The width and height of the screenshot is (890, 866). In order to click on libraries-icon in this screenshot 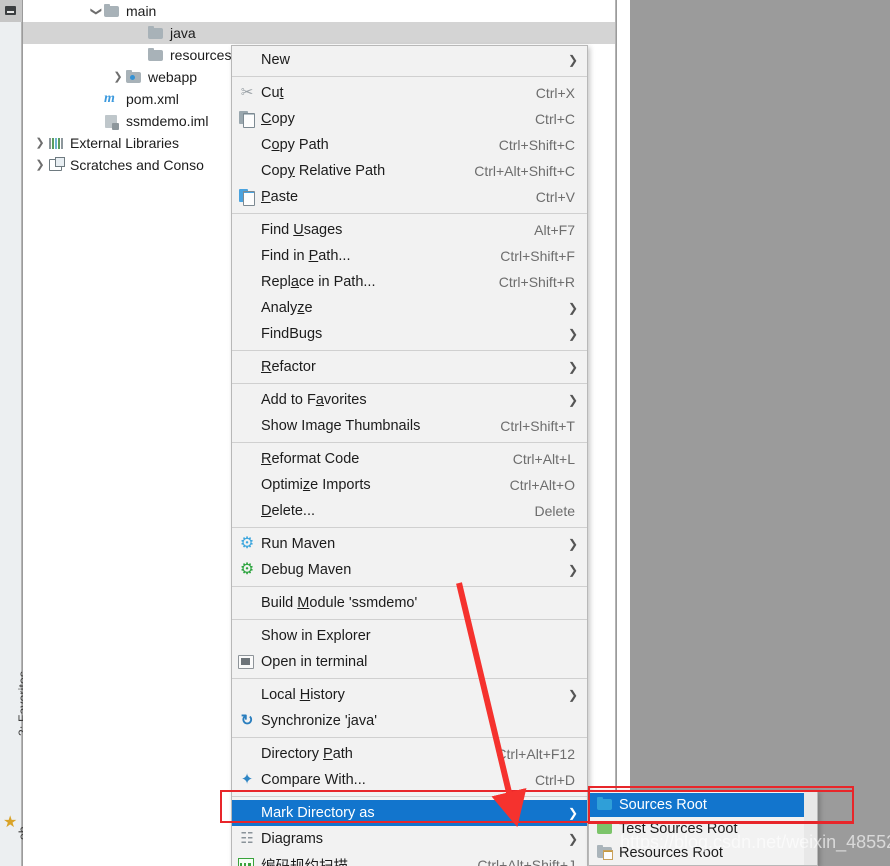, I will do `click(56, 143)`.